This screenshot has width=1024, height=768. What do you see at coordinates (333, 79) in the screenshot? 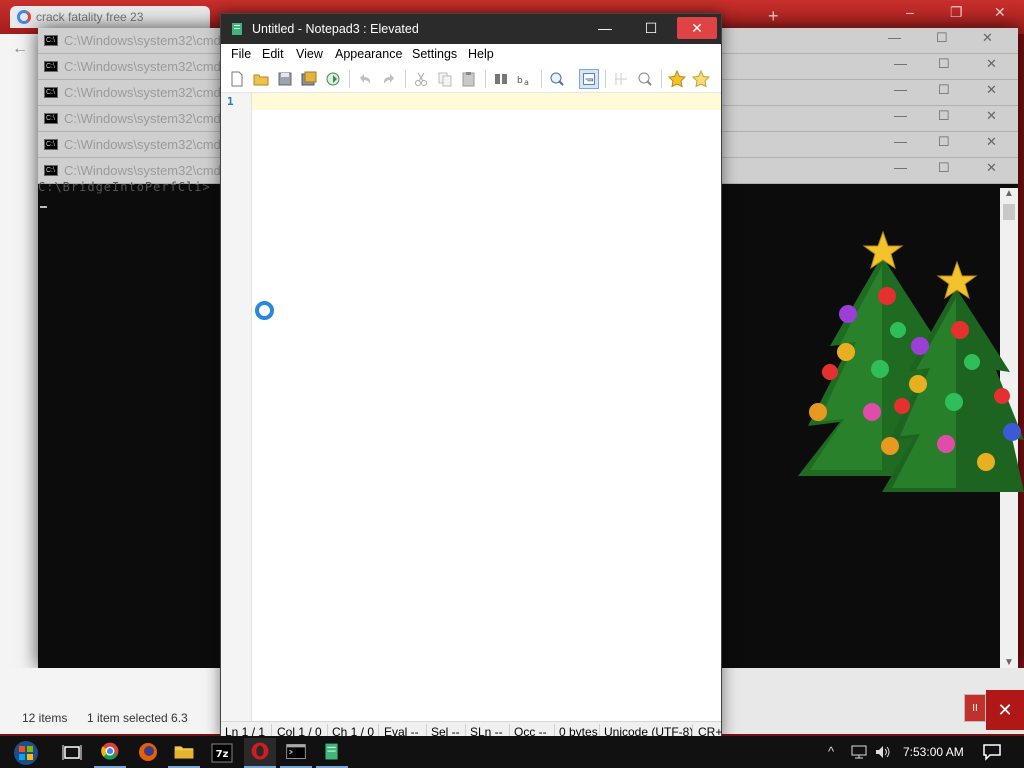
I see `revert-icon` at bounding box center [333, 79].